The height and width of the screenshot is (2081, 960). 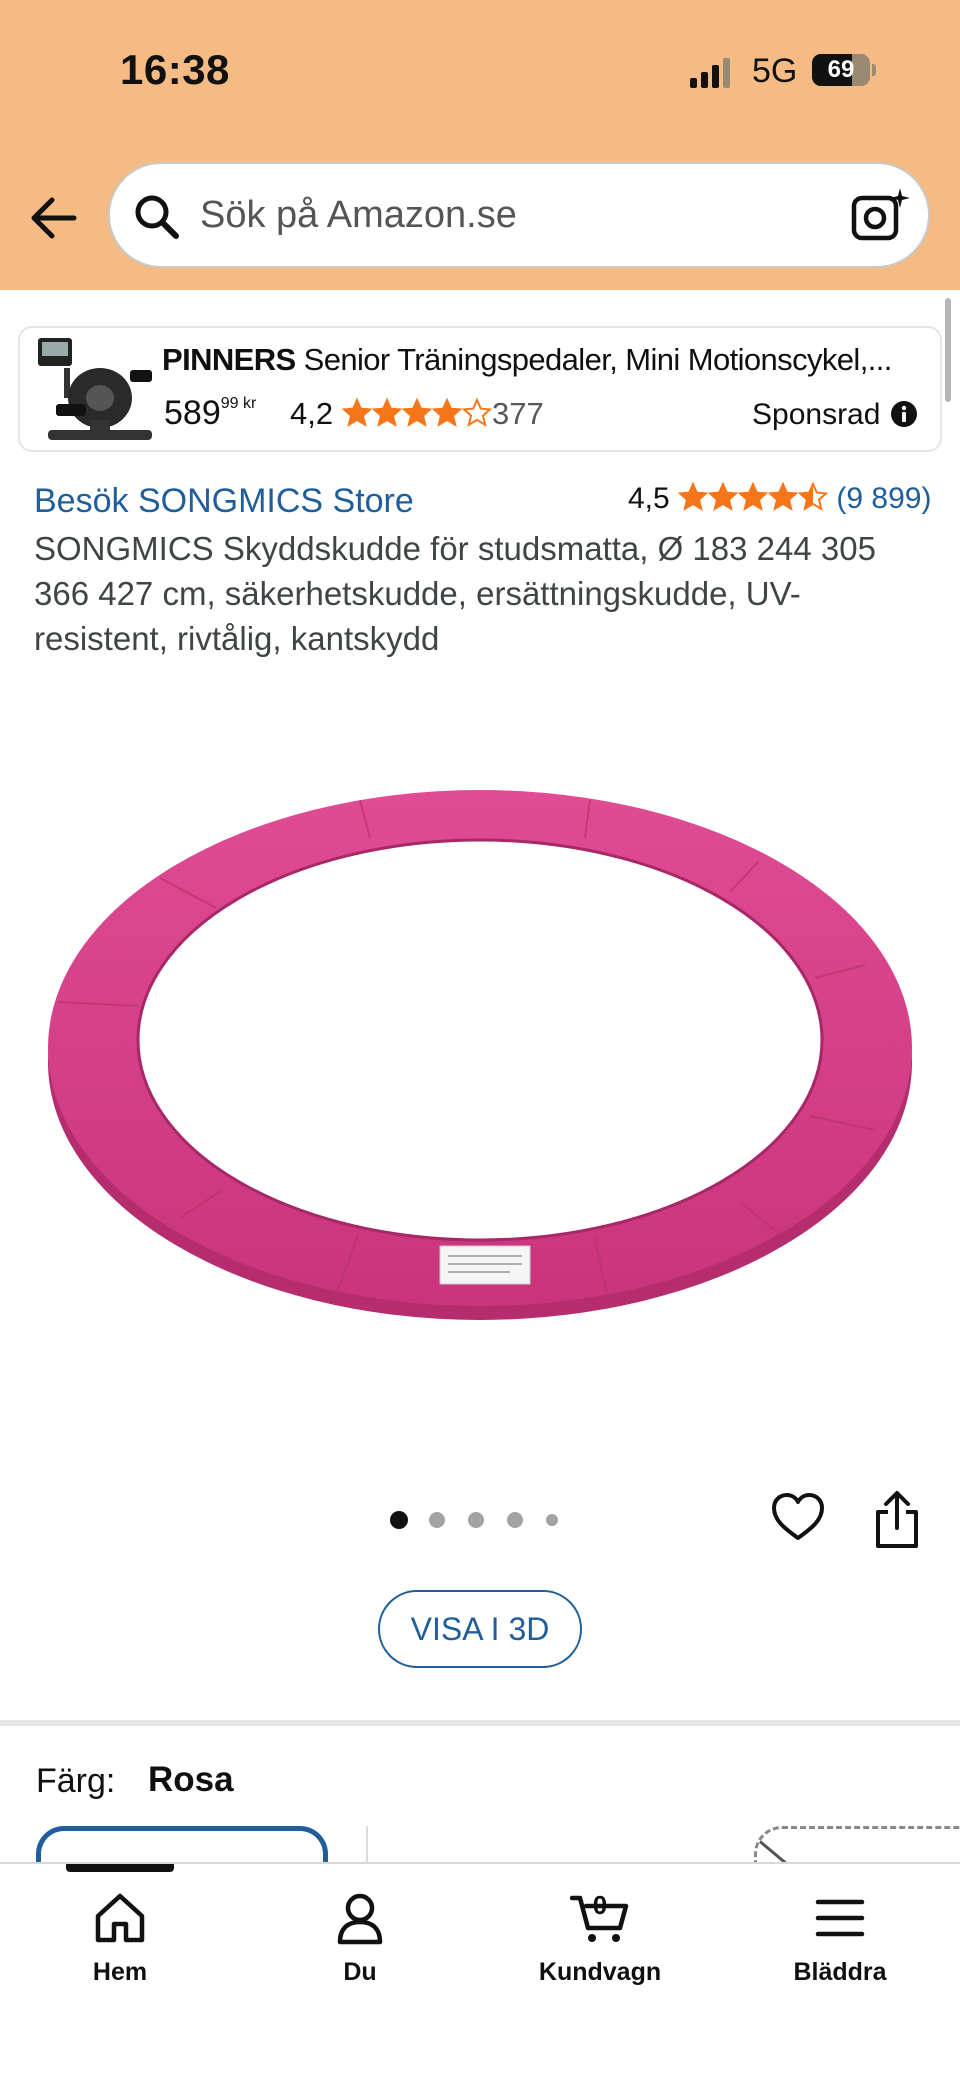 I want to click on nav-browse: Bläddra, so click(x=840, y=1943).